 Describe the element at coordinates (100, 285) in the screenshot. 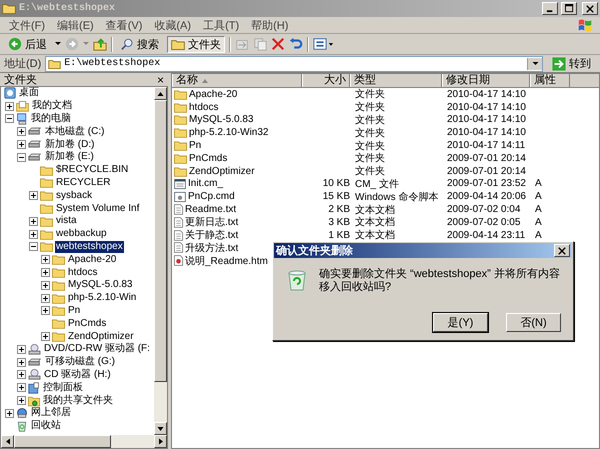

I see `tree-item: MySQL-5.0.83` at that location.